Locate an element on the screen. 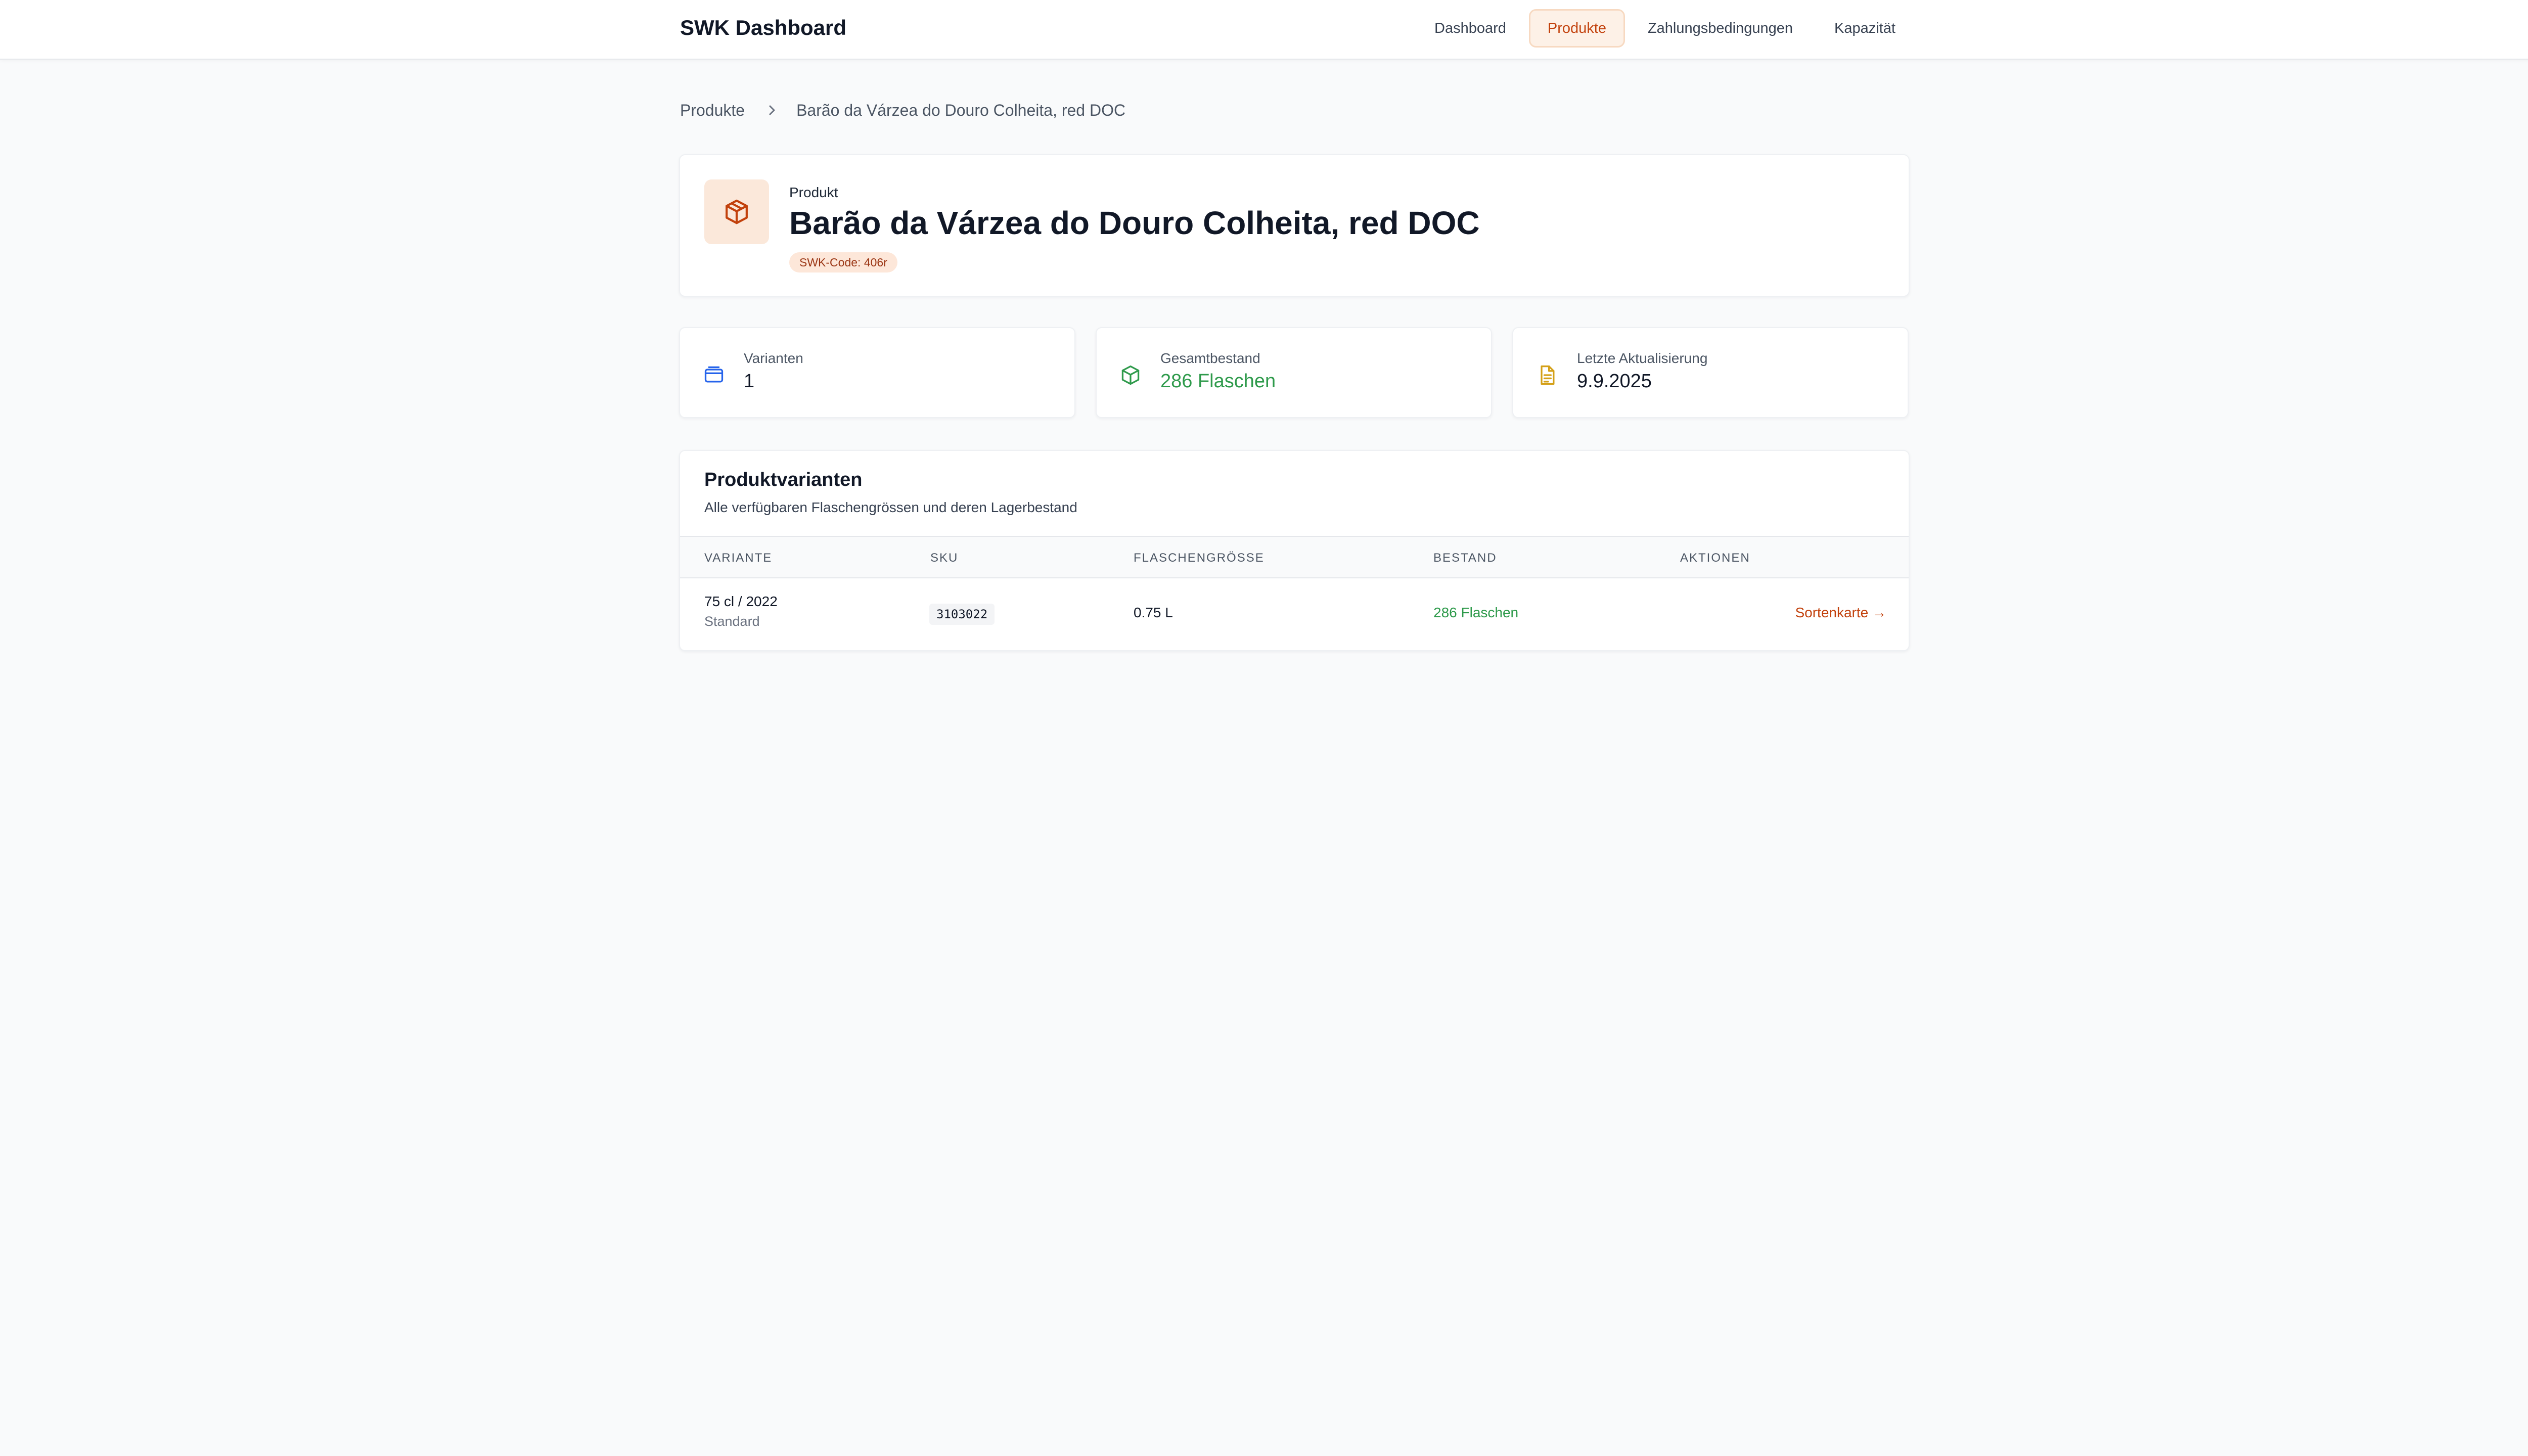 The image size is (2528, 1456). card-icon is located at coordinates (714, 375).